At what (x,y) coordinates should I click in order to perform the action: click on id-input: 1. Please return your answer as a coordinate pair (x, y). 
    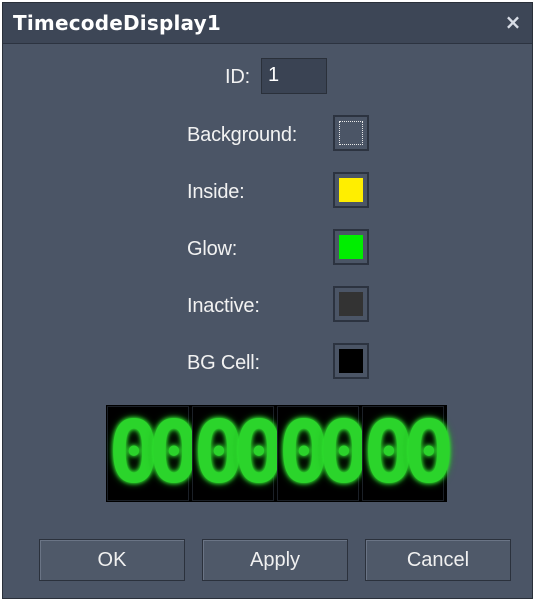
    Looking at the image, I should click on (294, 76).